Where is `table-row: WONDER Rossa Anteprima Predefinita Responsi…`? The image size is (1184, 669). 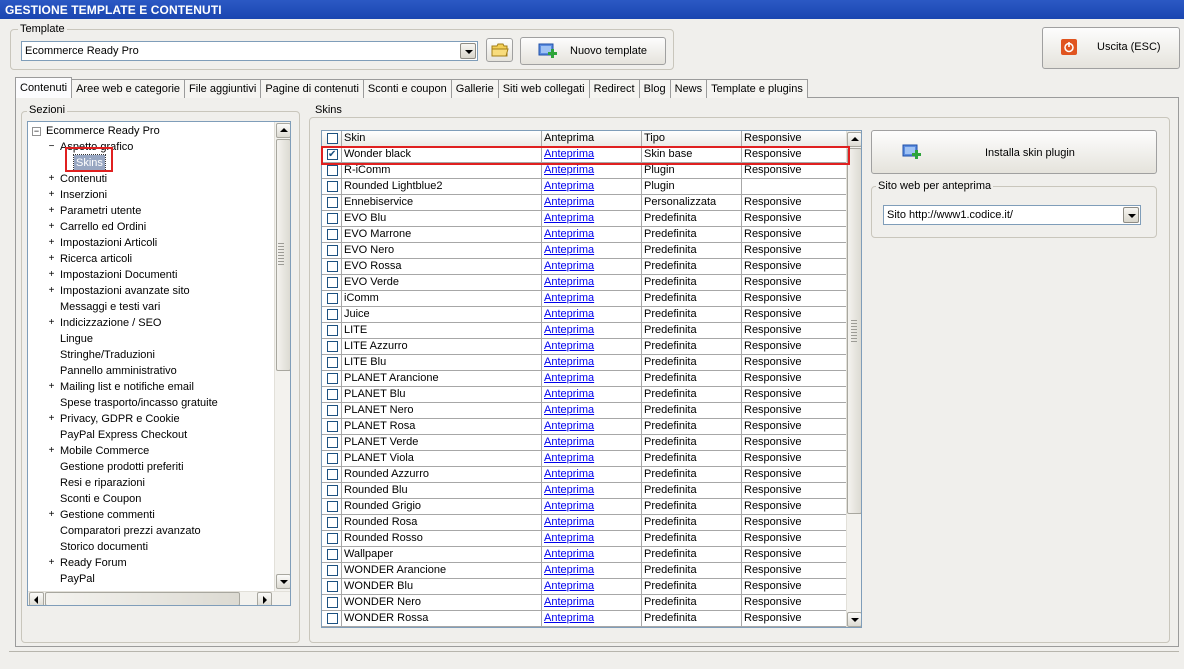
table-row: WONDER Rossa Anteprima Predefinita Responsi… is located at coordinates (584, 619).